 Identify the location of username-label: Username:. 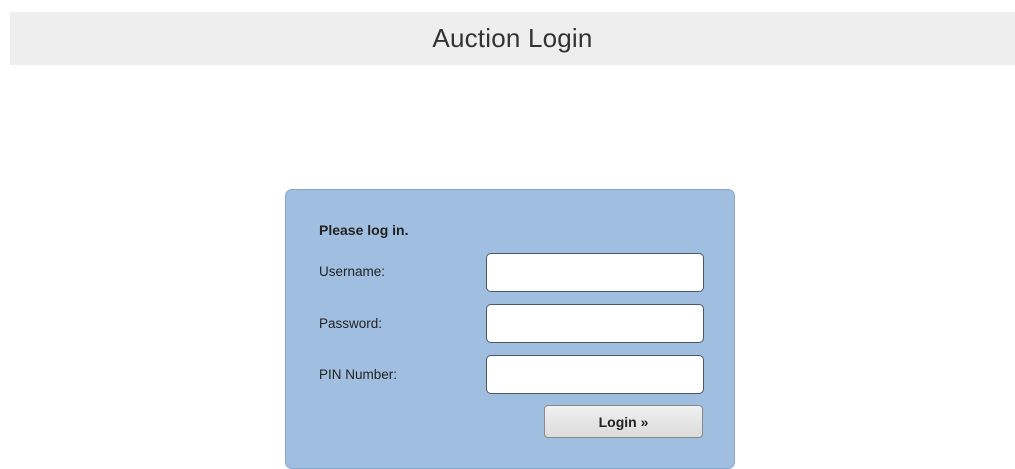
(352, 271).